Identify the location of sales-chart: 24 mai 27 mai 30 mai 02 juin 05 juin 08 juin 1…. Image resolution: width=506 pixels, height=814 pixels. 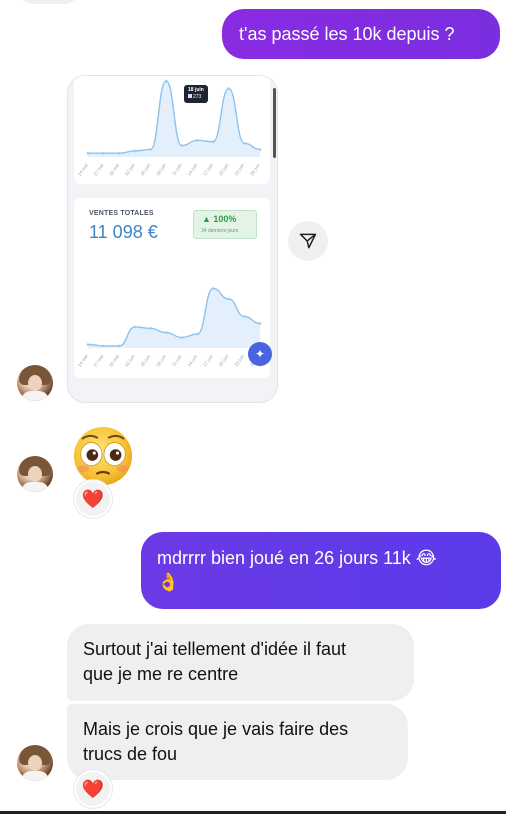
(169, 327).